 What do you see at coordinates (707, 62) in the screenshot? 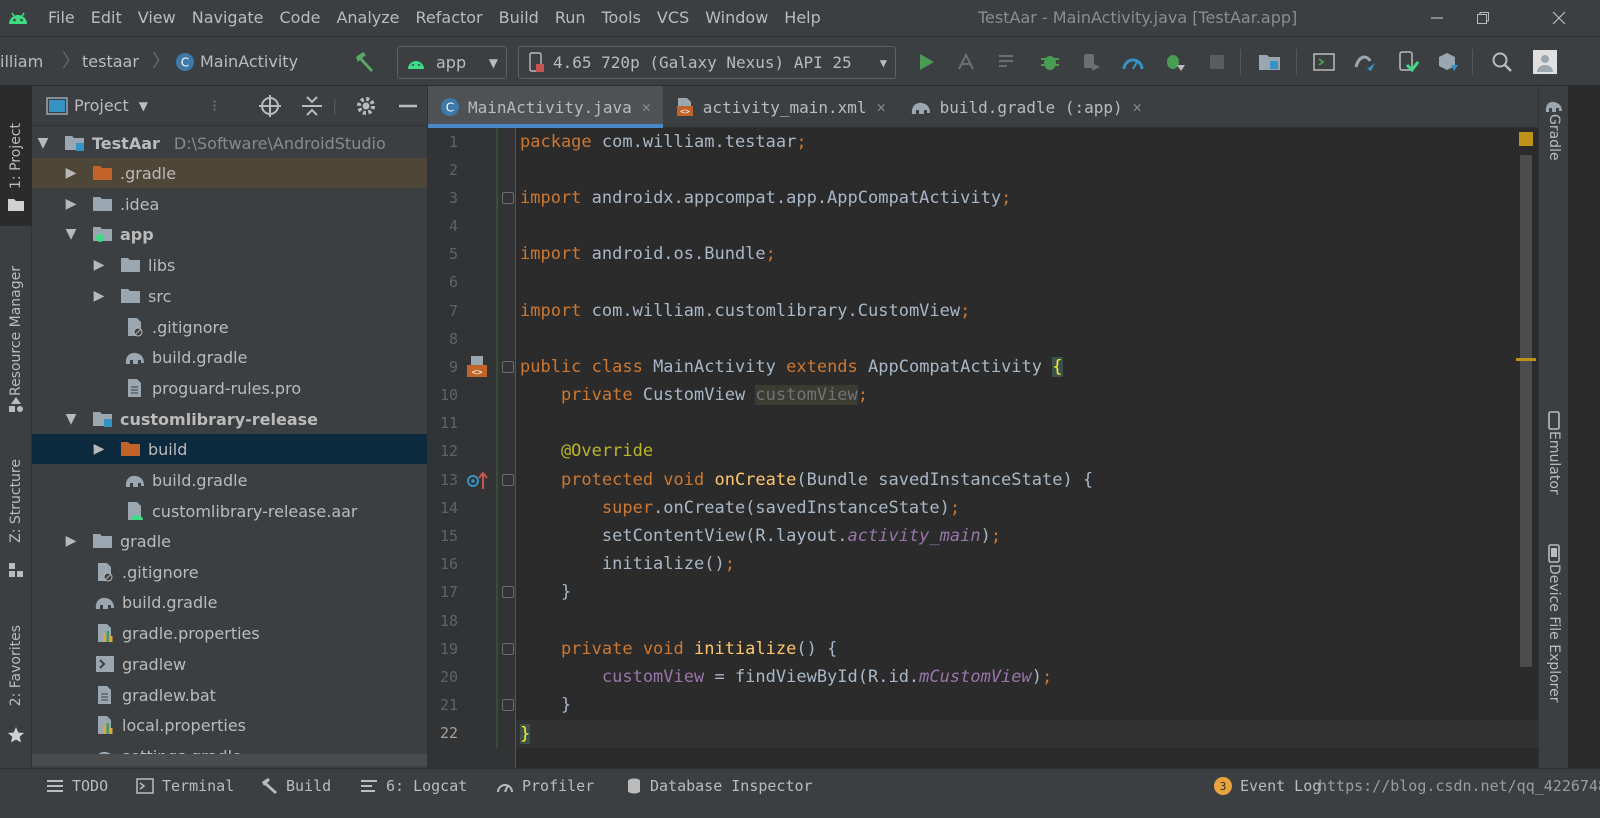
I see `device-dropdown: 4.65 720p (Galaxy Nexus) API 25 ▼` at bounding box center [707, 62].